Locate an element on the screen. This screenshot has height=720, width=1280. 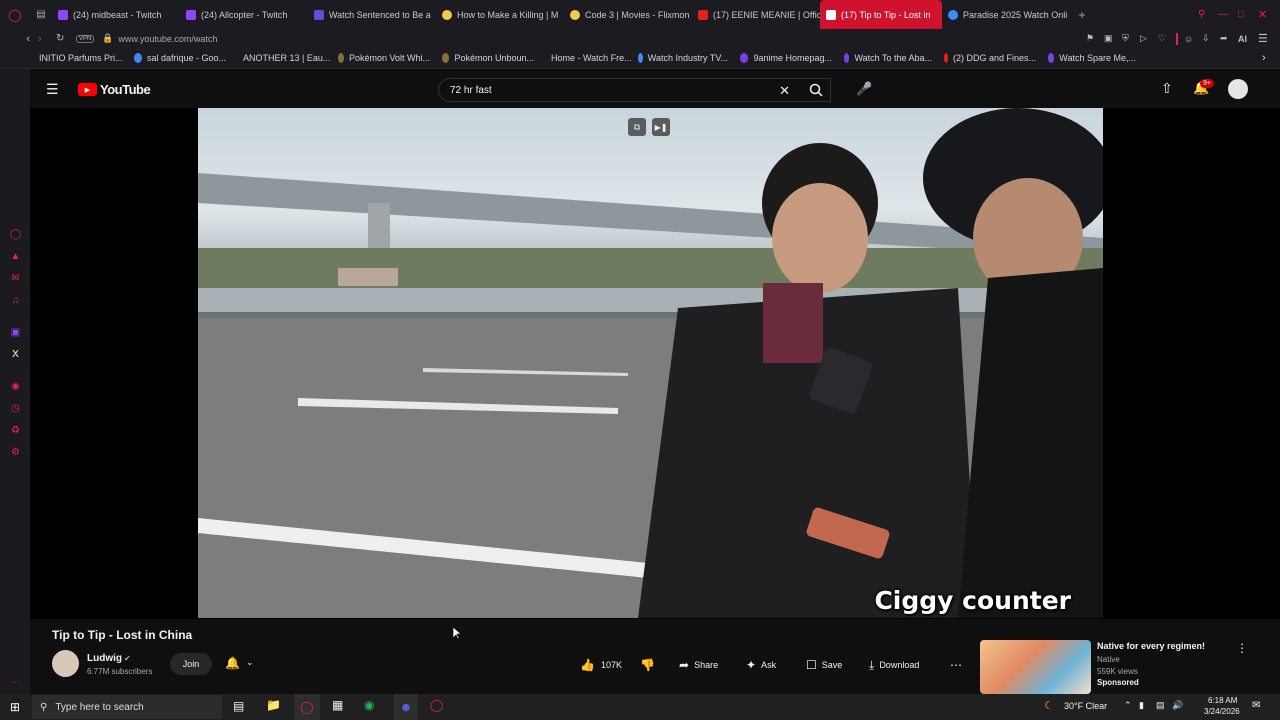
tray-volume-icon: 🔊 is located at coordinates (1177, 705).